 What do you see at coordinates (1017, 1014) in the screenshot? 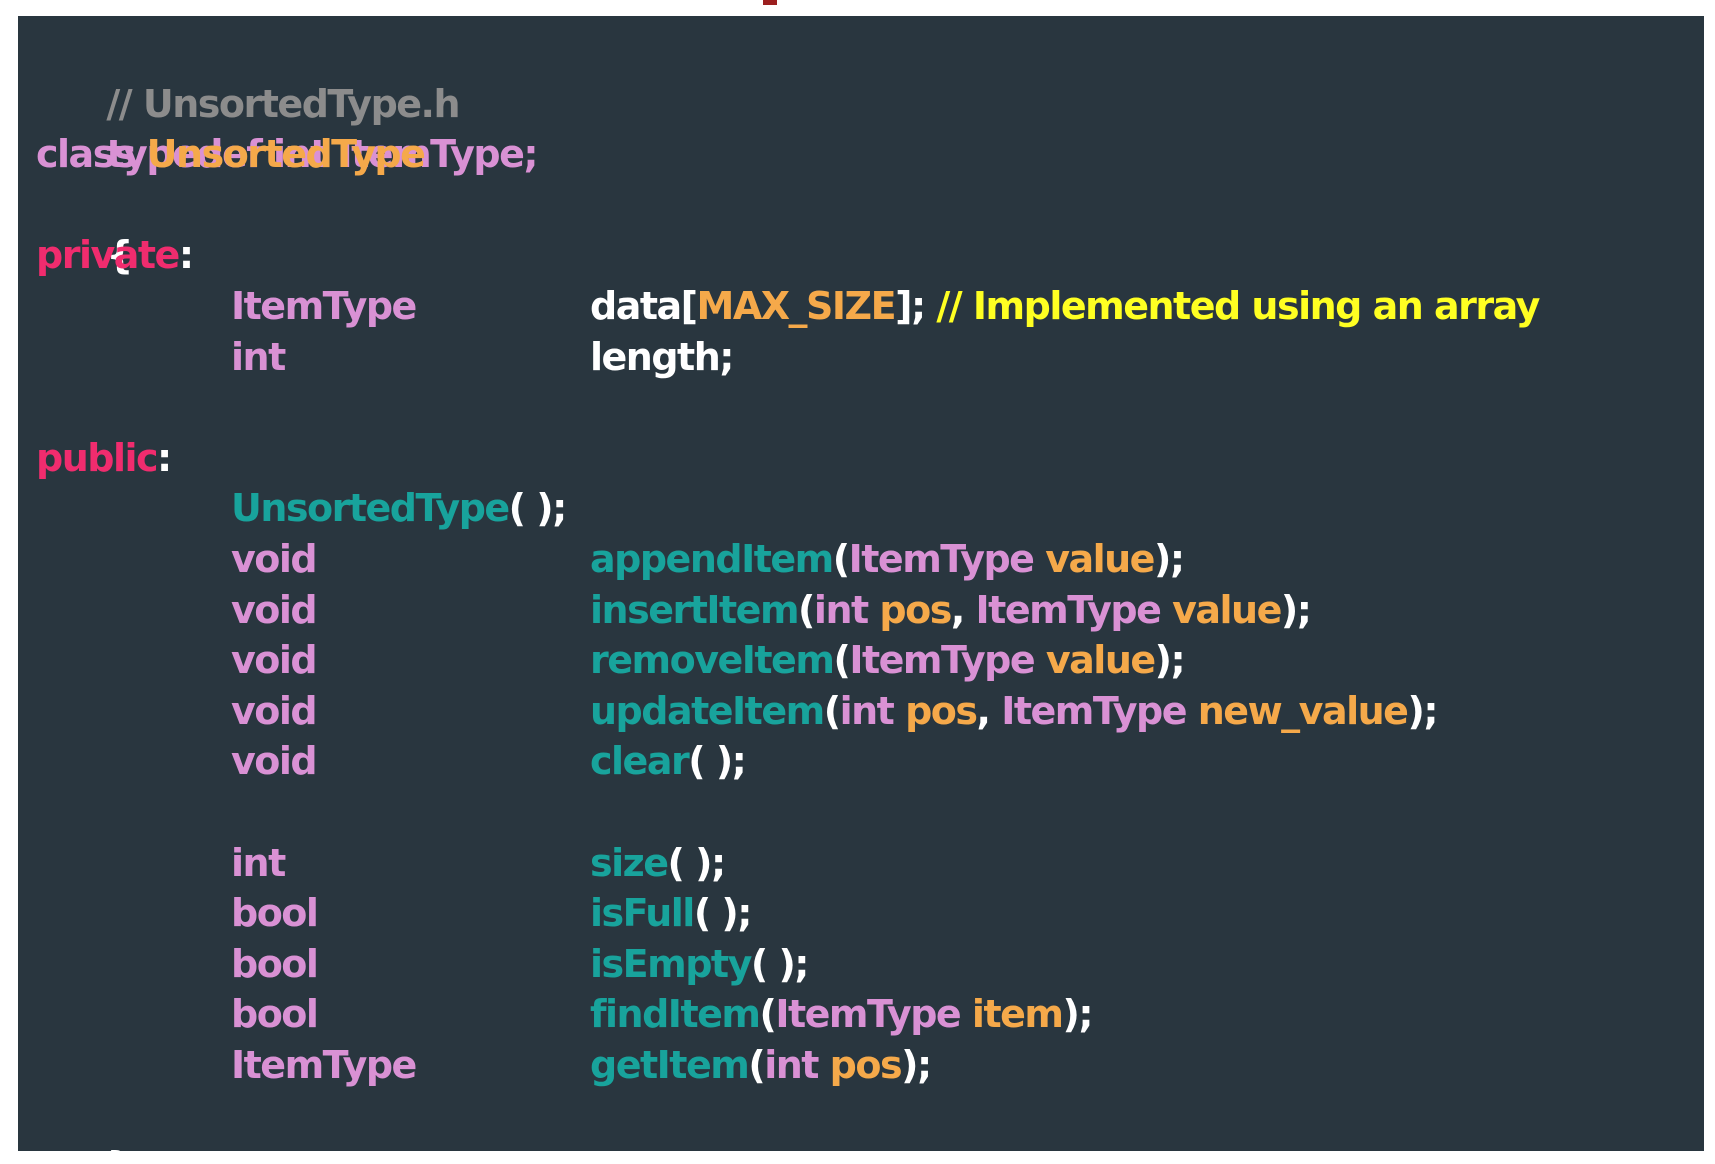
I see `param-name: item` at bounding box center [1017, 1014].